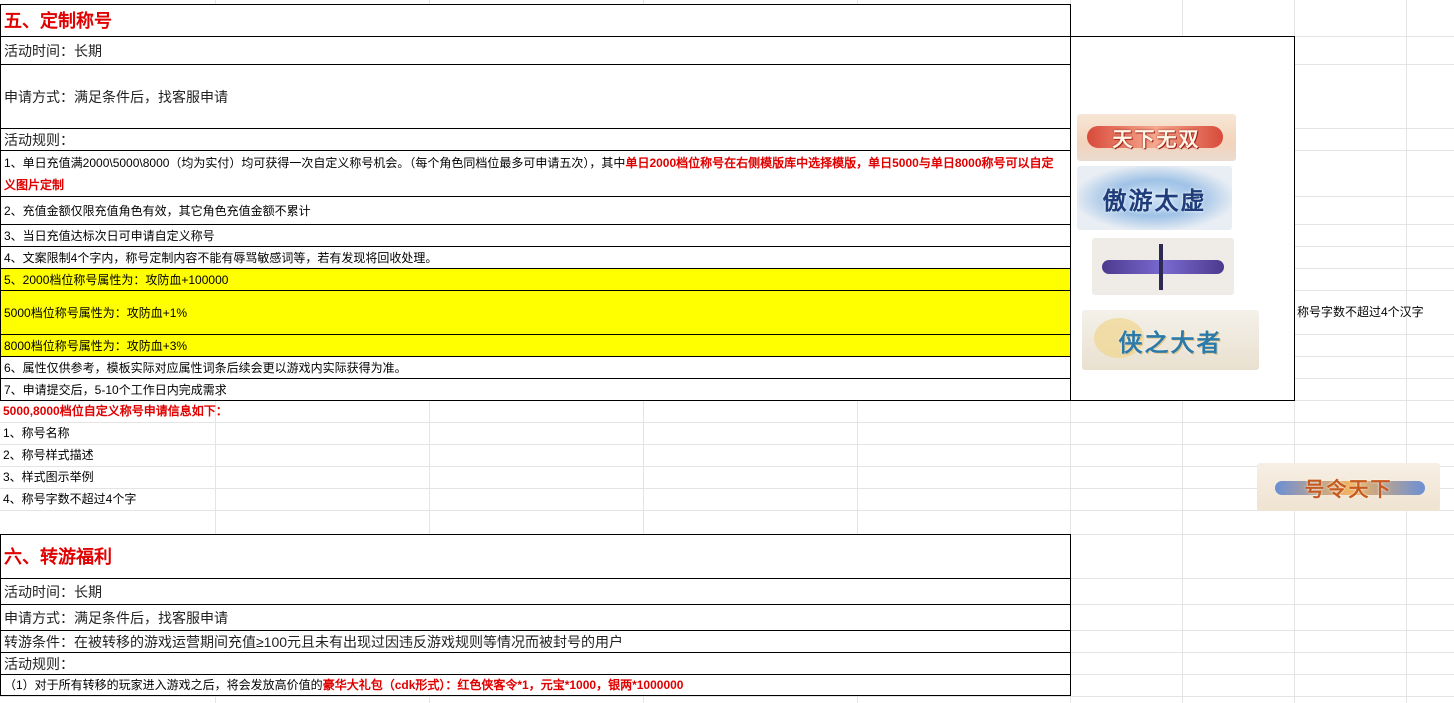 This screenshot has height=703, width=1454. Describe the element at coordinates (48, 455) in the screenshot. I see `info-item-2: 2、称号样式描述` at that location.